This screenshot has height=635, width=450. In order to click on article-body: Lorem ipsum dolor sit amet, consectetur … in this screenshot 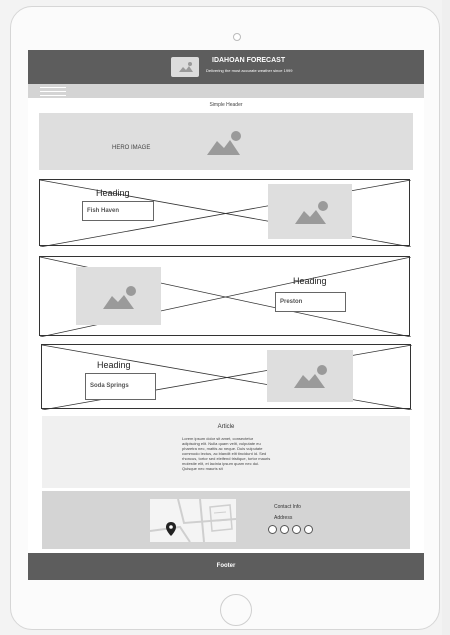, I will do `click(226, 453)`.